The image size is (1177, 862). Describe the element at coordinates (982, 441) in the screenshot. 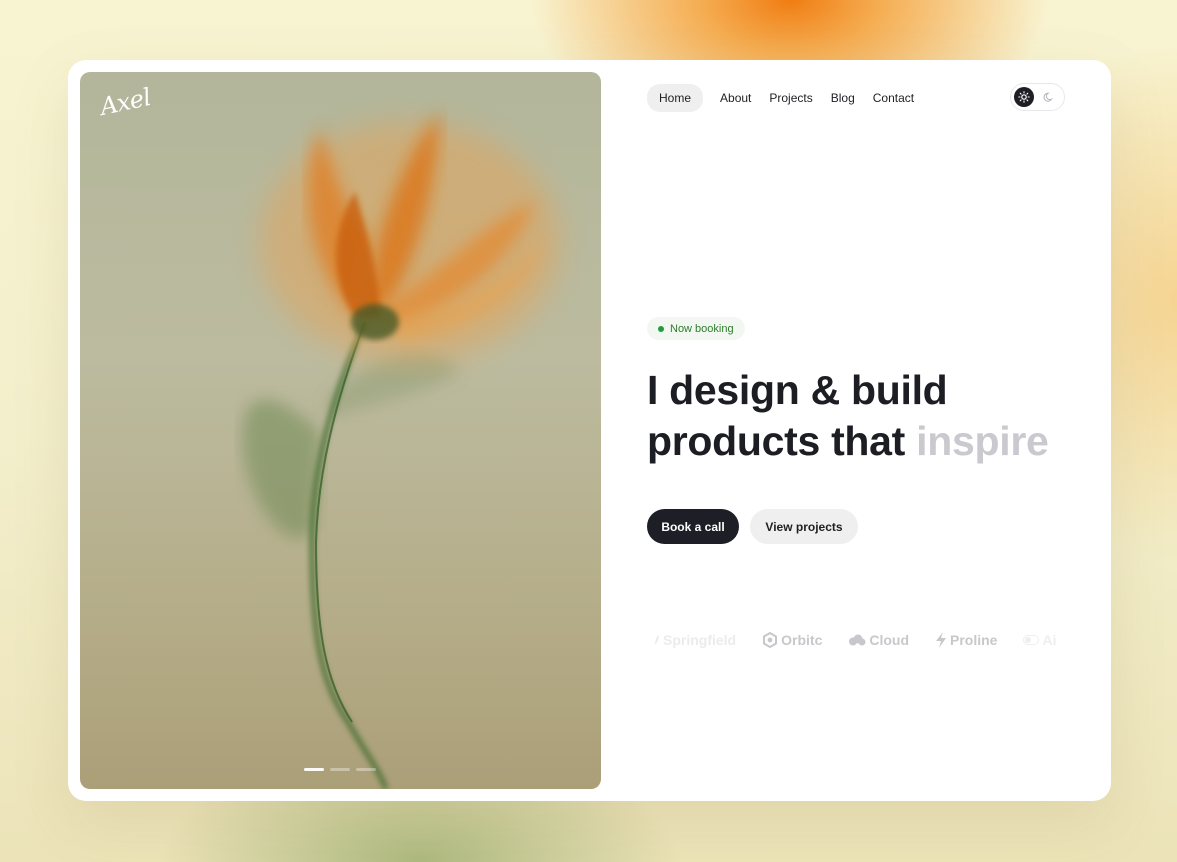

I see `headline-highlight: inspire` at that location.